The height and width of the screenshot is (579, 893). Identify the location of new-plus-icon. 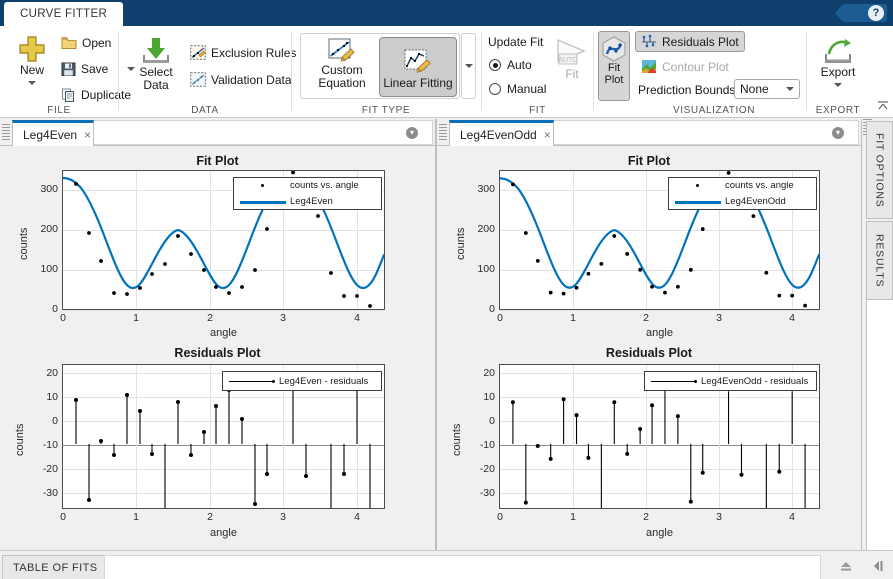
(32, 49).